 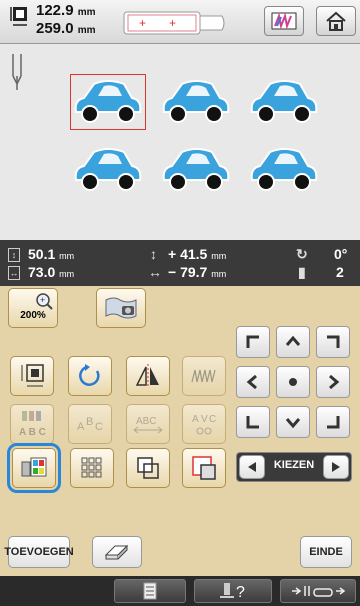 I want to click on vertical-offset-icon: ↕, so click(x=153, y=254).